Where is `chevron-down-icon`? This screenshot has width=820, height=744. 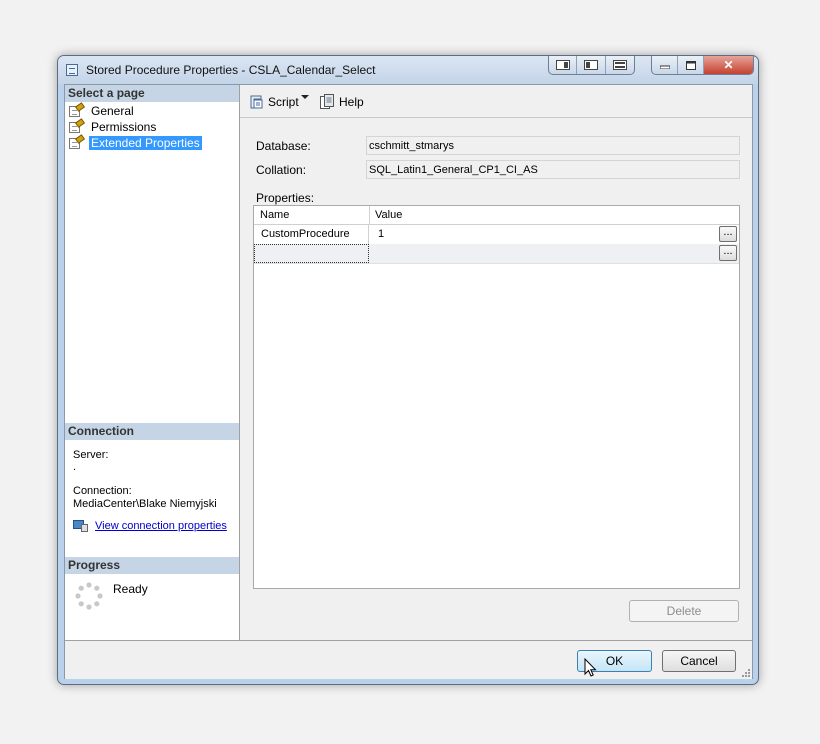 chevron-down-icon is located at coordinates (305, 97).